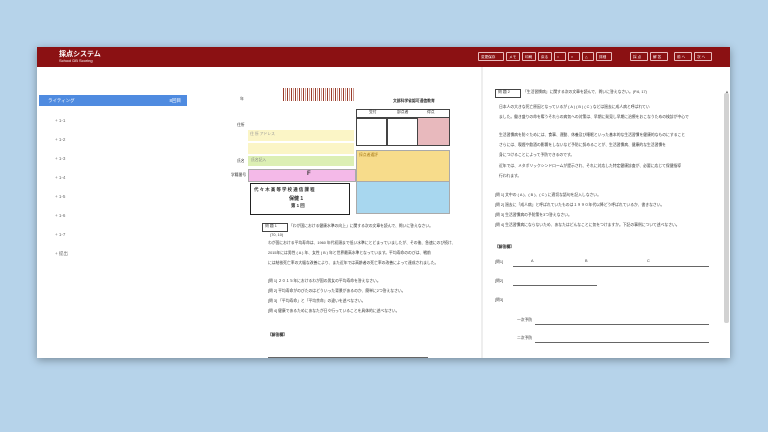  Describe the element at coordinates (622, 324) in the screenshot. I see `answer-3-primary-line` at that location.